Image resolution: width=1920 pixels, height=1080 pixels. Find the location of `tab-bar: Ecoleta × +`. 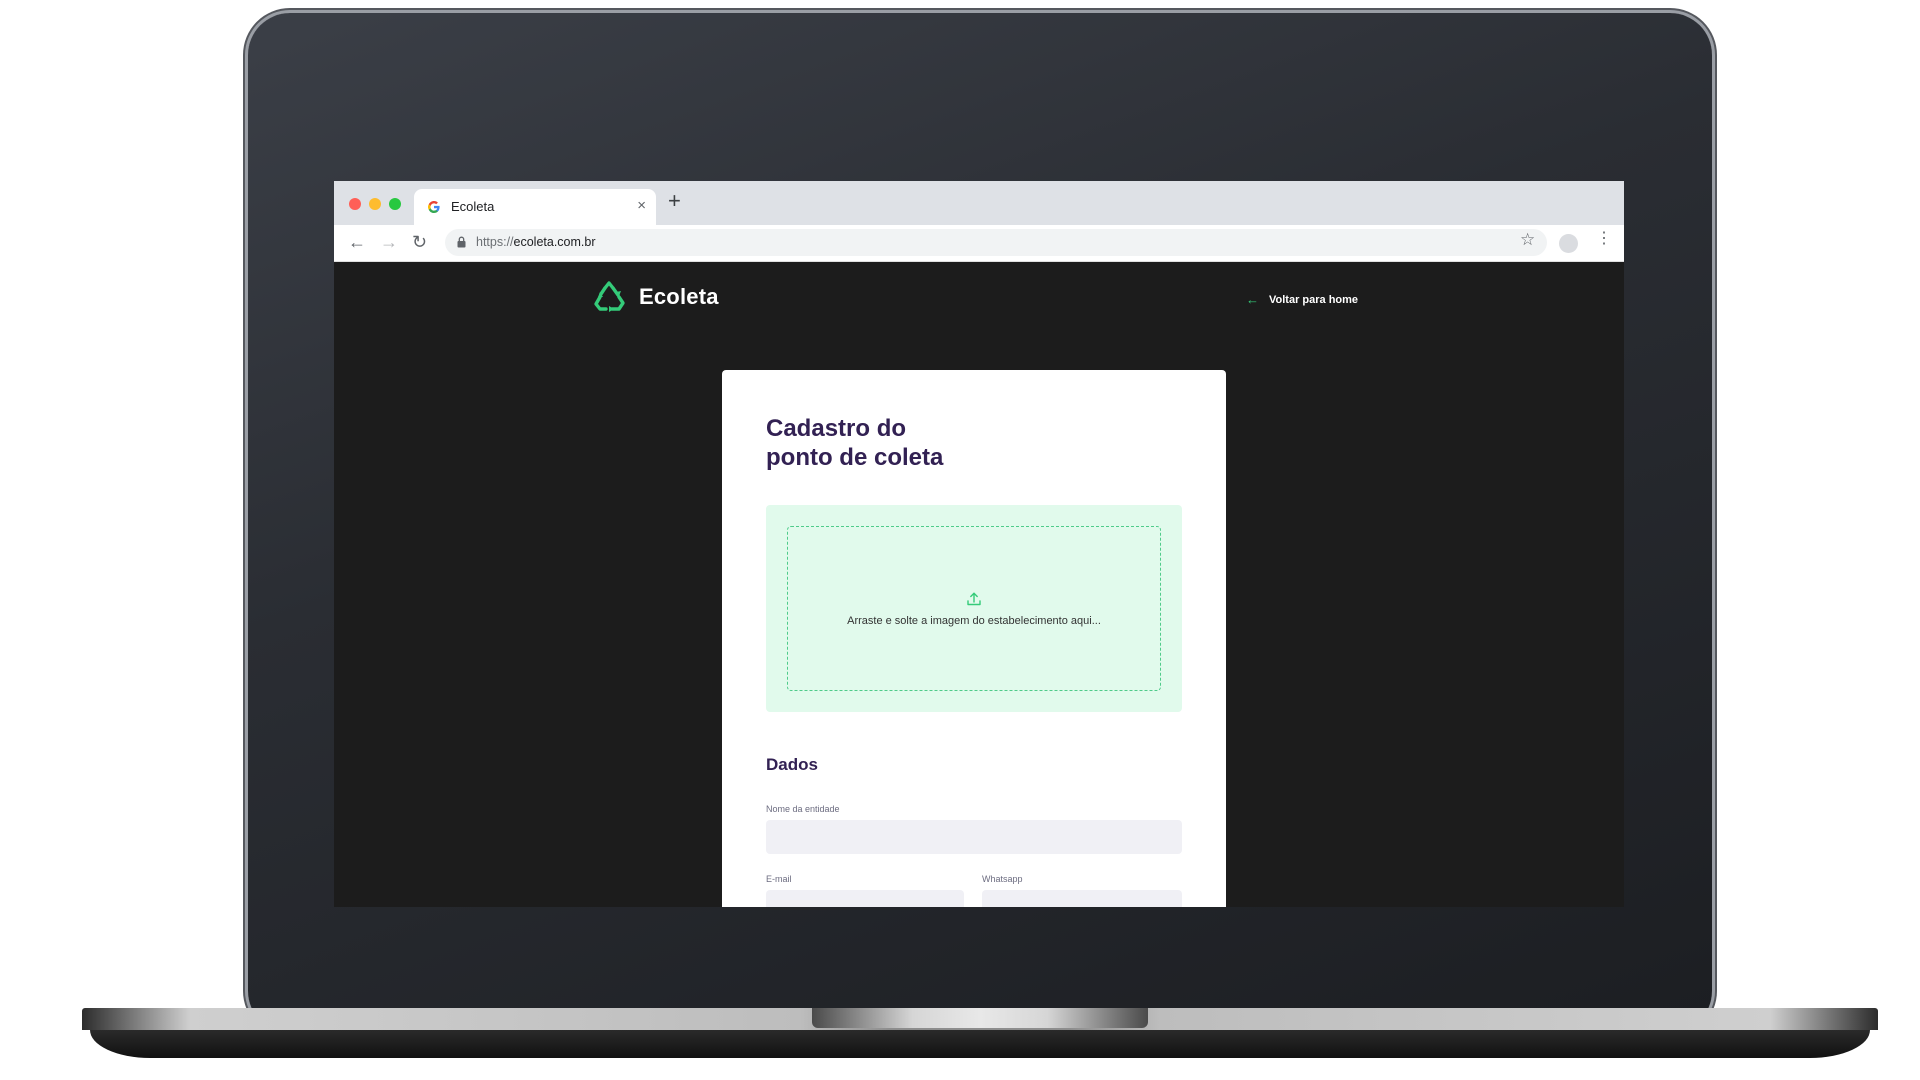

tab-bar: Ecoleta × + is located at coordinates (979, 203).